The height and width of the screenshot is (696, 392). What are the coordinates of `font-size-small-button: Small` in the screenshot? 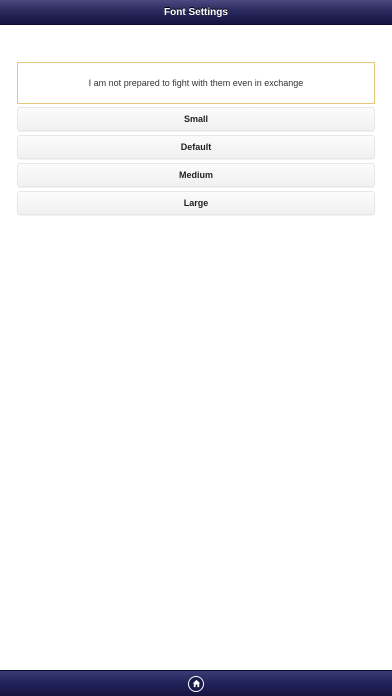 It's located at (196, 119).